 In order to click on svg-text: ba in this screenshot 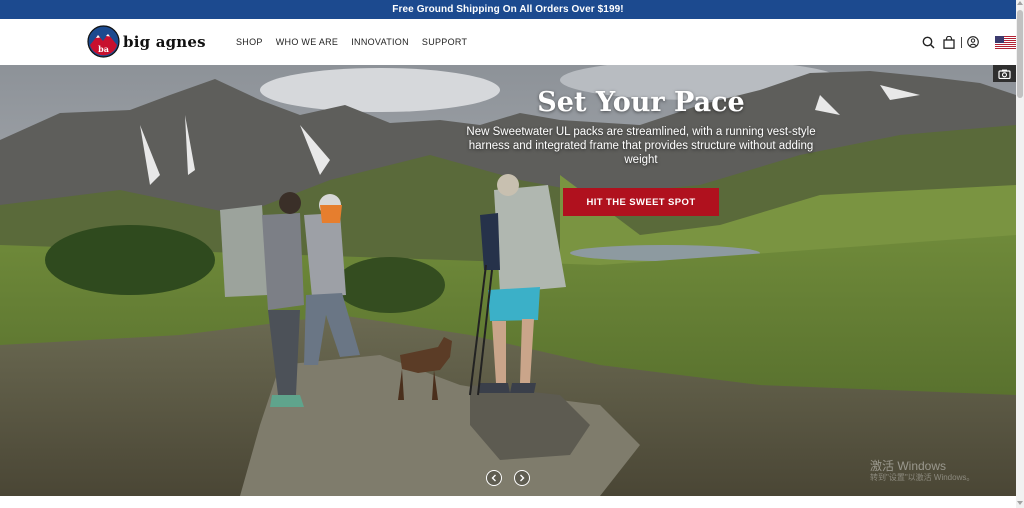, I will do `click(103, 49)`.